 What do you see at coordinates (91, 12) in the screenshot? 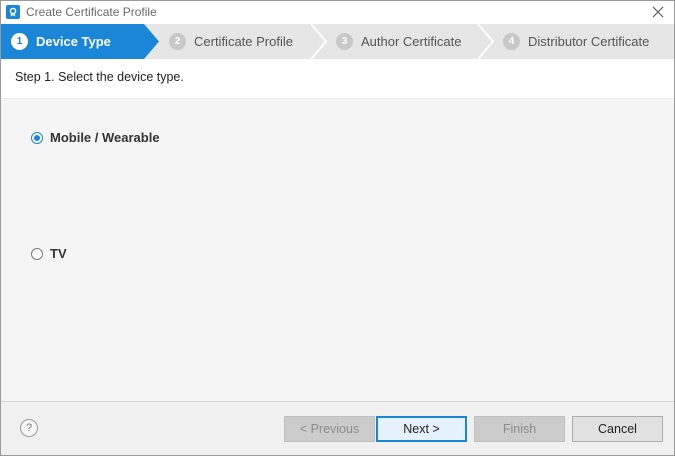
I see `window-title: Create Certificate Profile` at bounding box center [91, 12].